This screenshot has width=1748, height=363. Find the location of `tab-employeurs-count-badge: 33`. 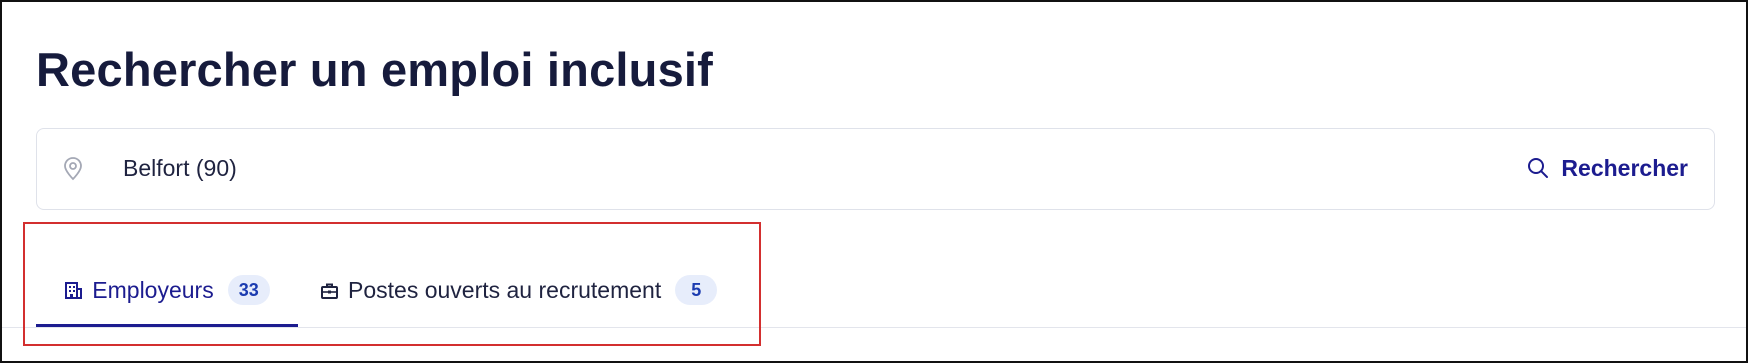

tab-employeurs-count-badge: 33 is located at coordinates (248, 290).